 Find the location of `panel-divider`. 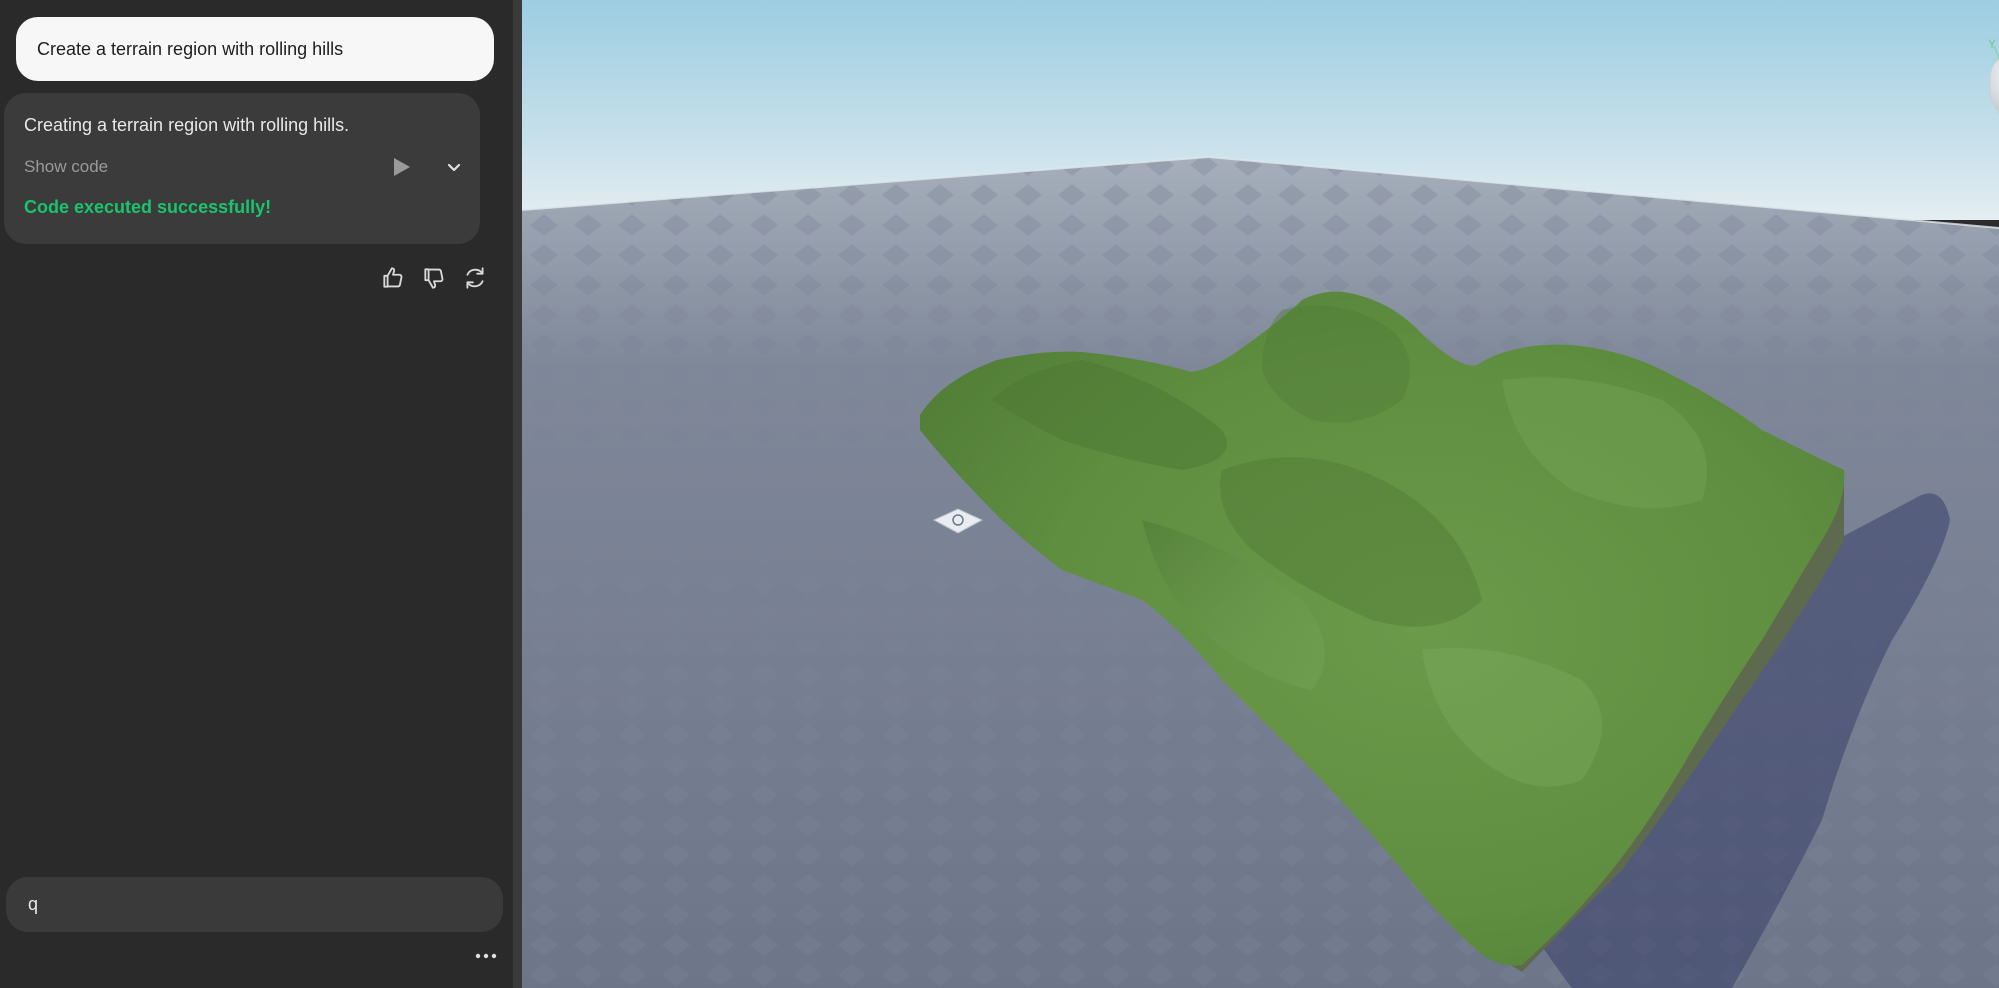

panel-divider is located at coordinates (517, 494).